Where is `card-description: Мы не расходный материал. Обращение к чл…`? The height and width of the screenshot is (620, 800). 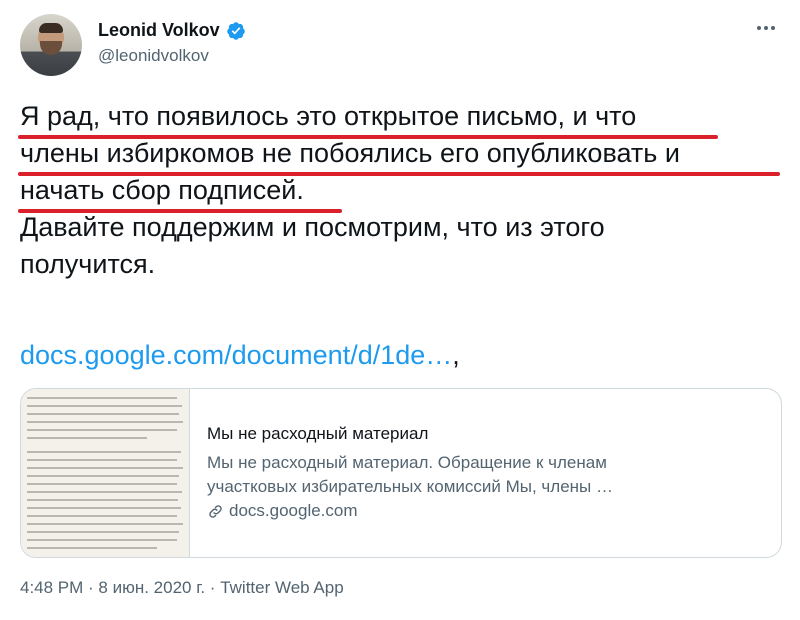 card-description: Мы не расходный материал. Обращение к чл… is located at coordinates (487, 475).